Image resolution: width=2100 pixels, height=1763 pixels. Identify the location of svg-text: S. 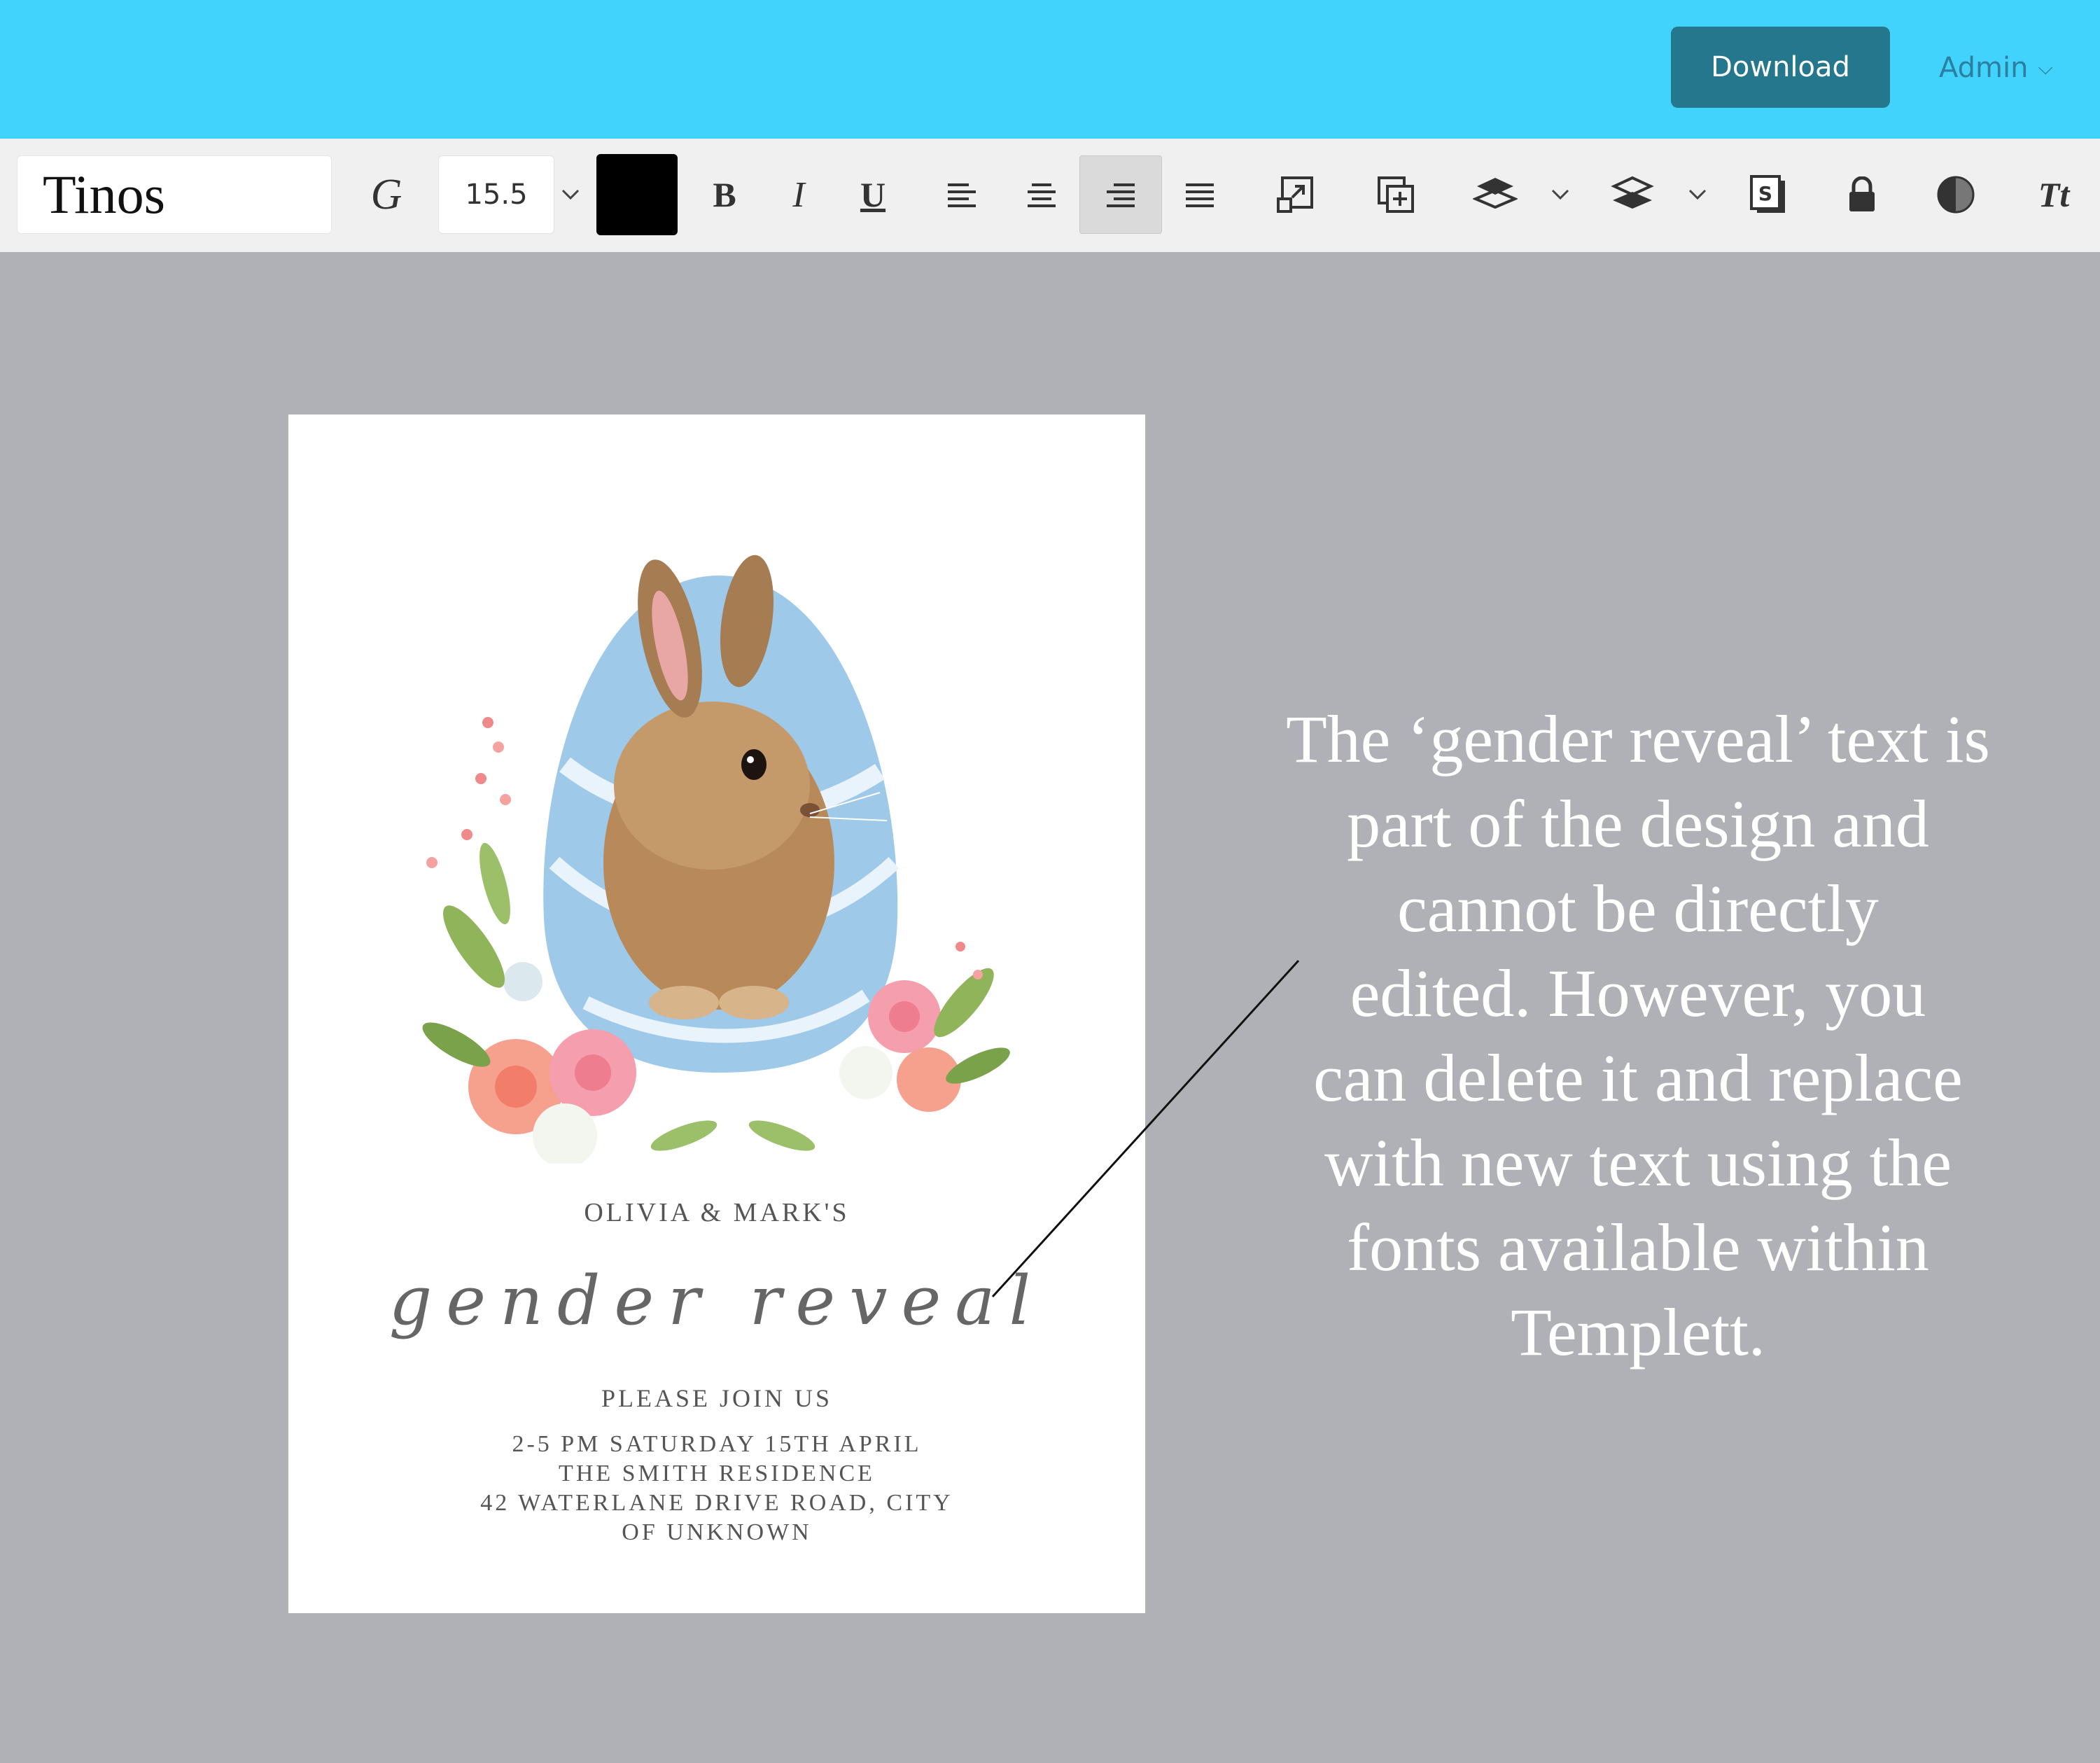
(1765, 193).